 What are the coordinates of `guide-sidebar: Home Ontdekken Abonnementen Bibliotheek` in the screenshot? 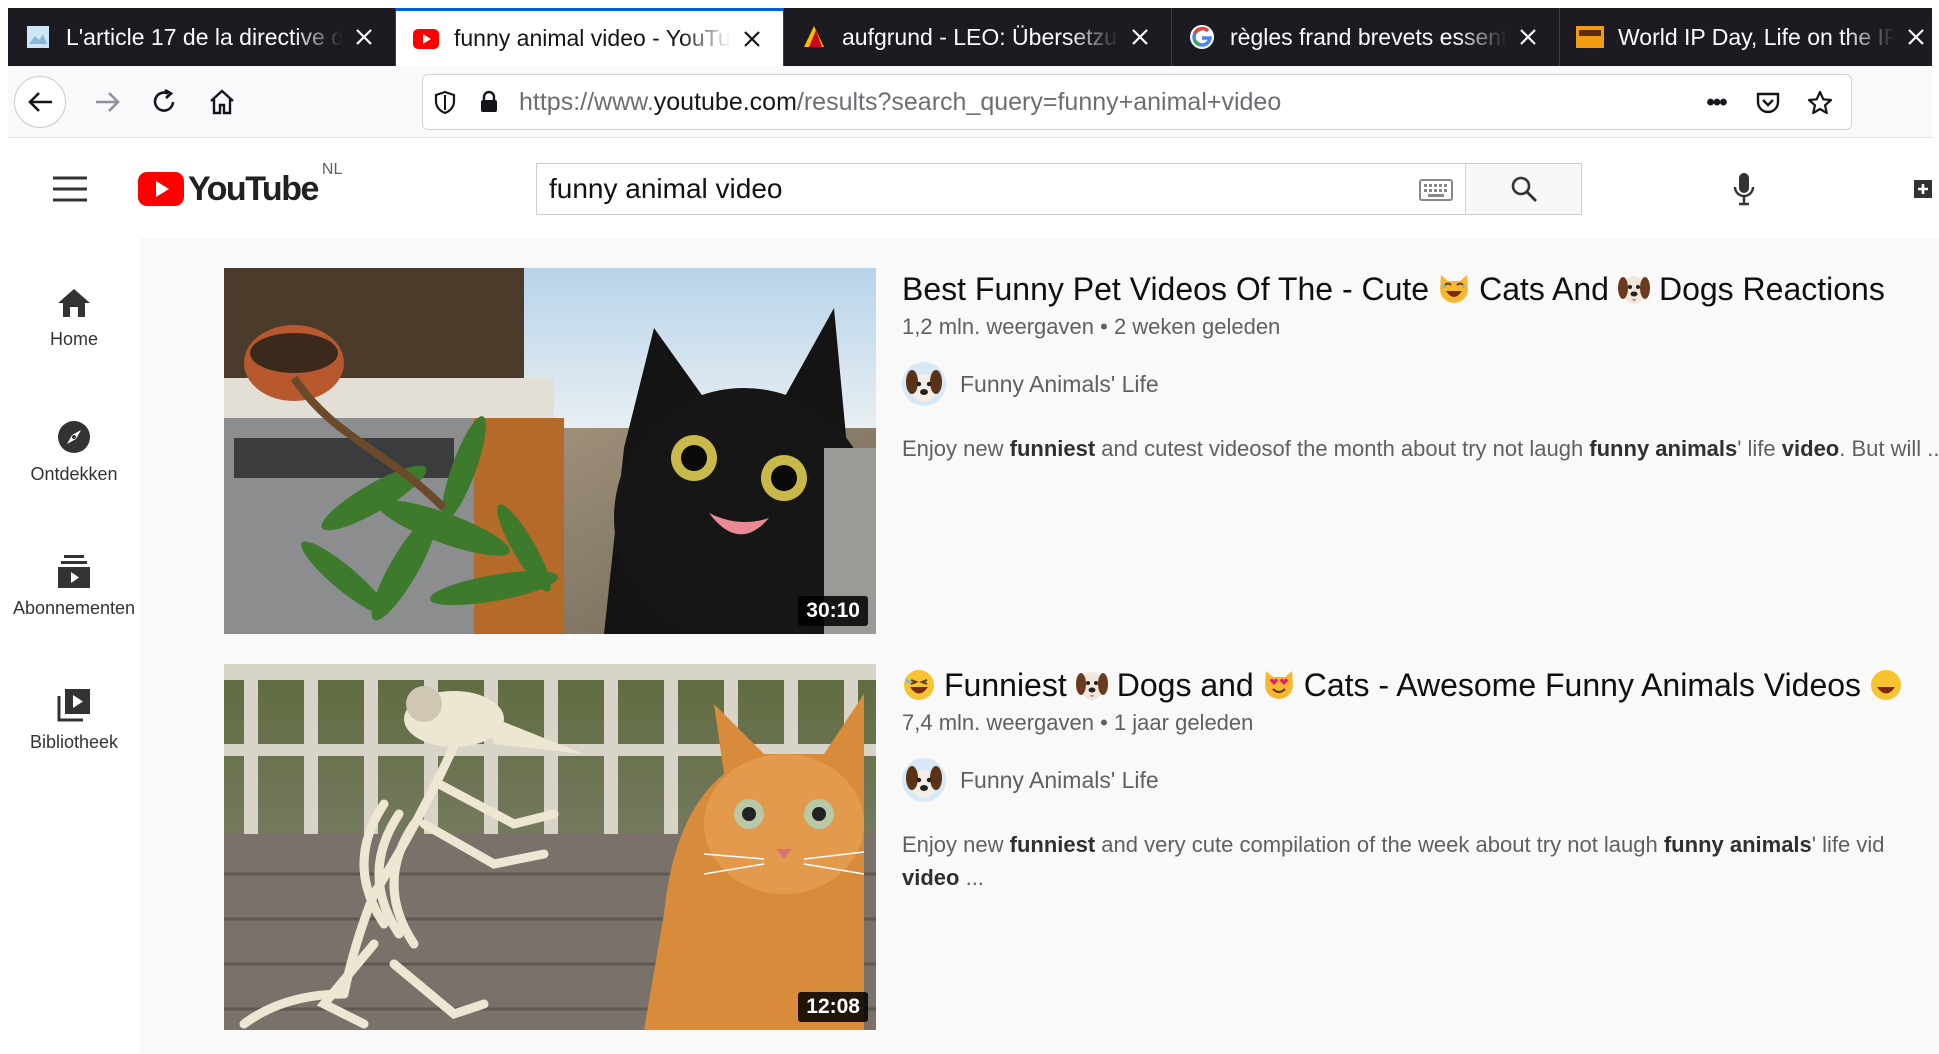 It's located at (74, 646).